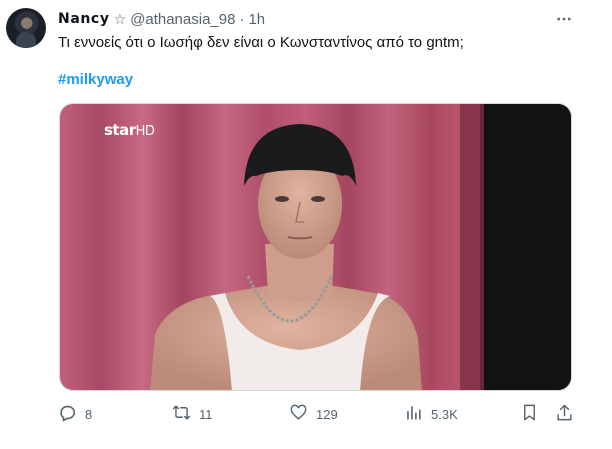 This screenshot has height=449, width=612. What do you see at coordinates (89, 414) in the screenshot?
I see `reply-count: 8` at bounding box center [89, 414].